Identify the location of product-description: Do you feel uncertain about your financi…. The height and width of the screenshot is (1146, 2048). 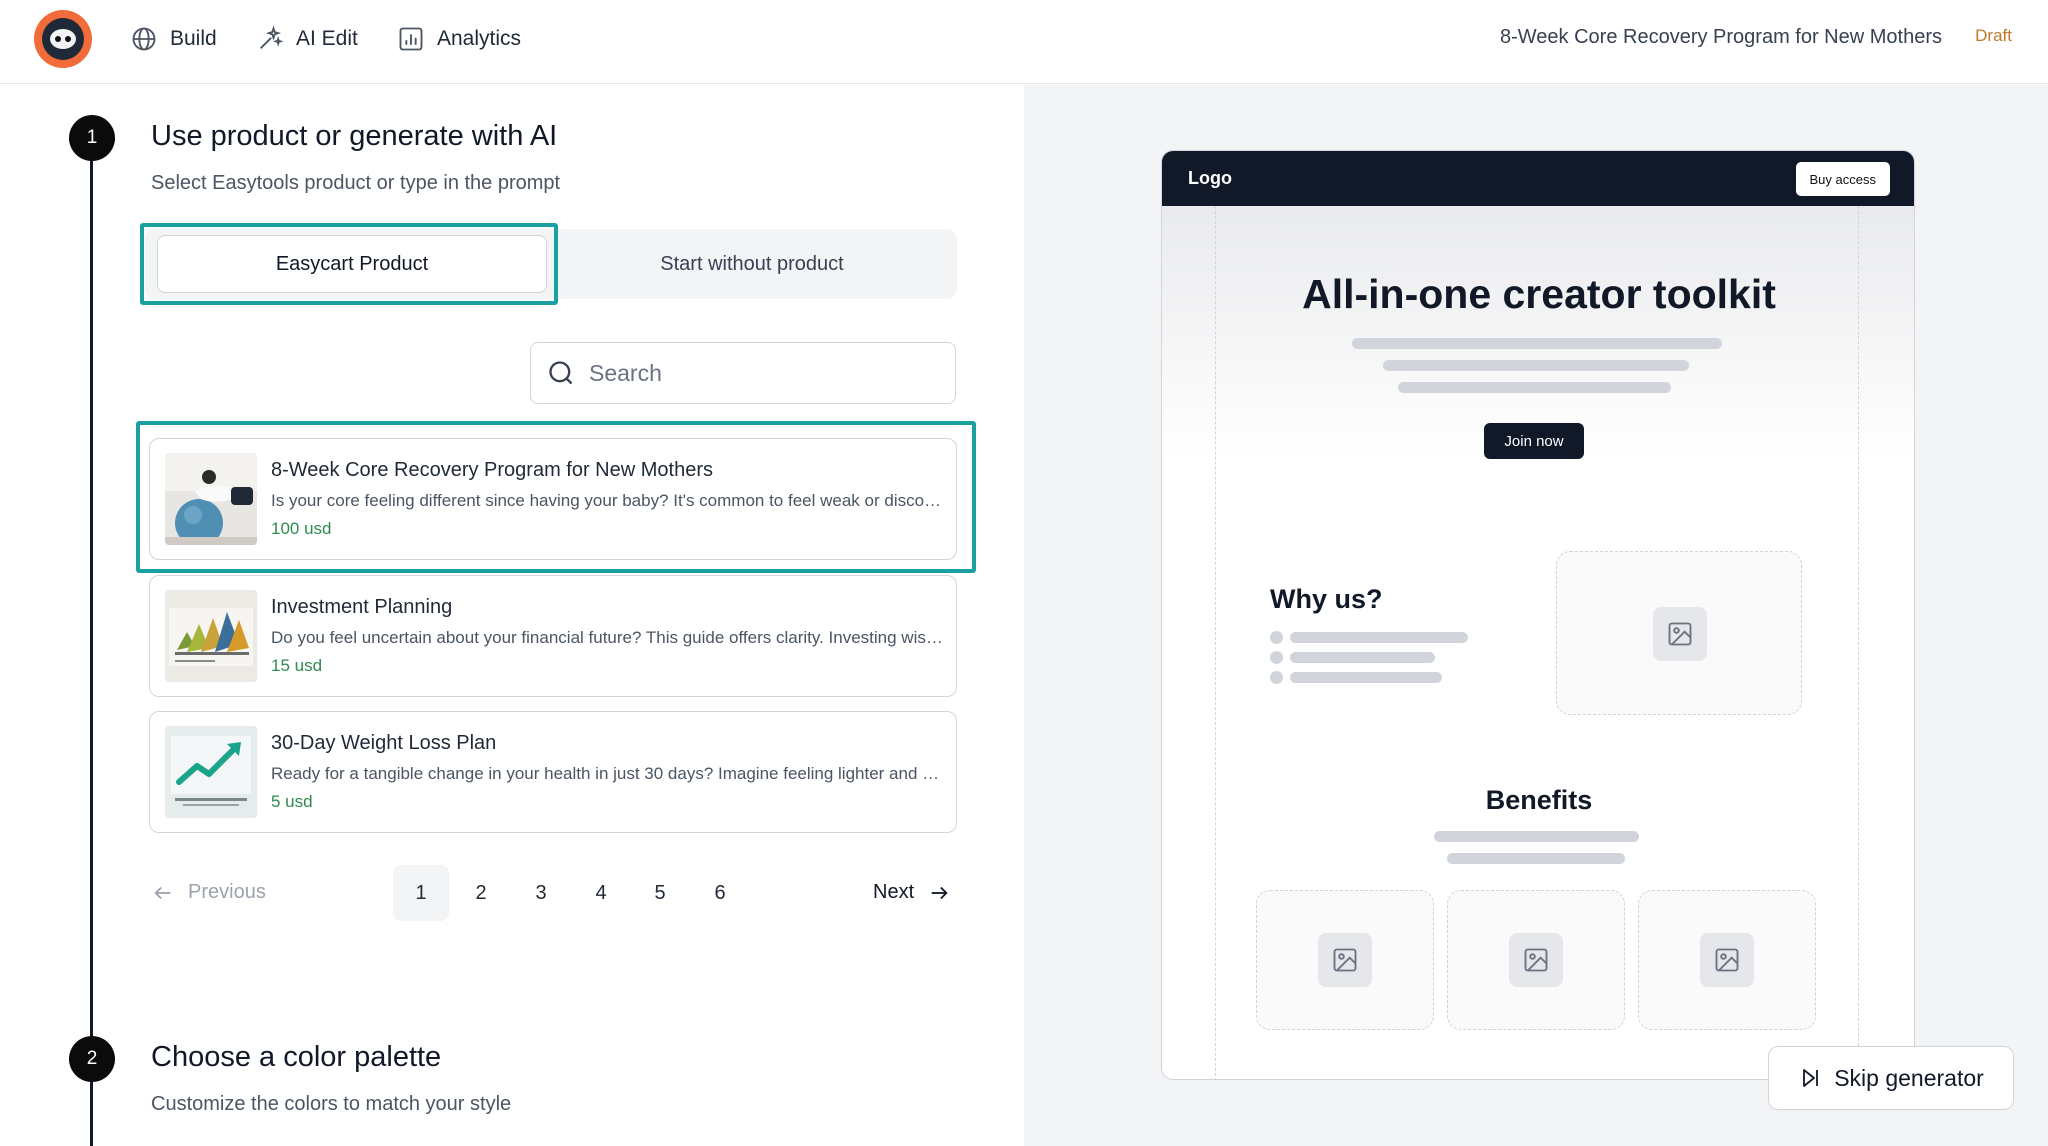
(607, 637).